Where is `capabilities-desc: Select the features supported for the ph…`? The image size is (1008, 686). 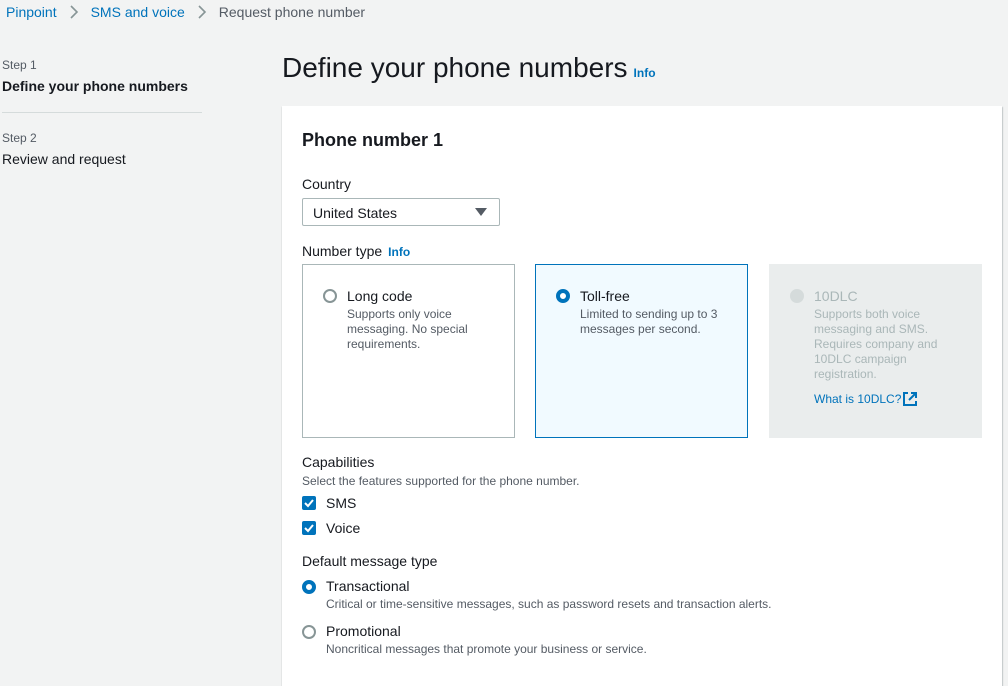 capabilities-desc: Select the features supported for the ph… is located at coordinates (441, 481).